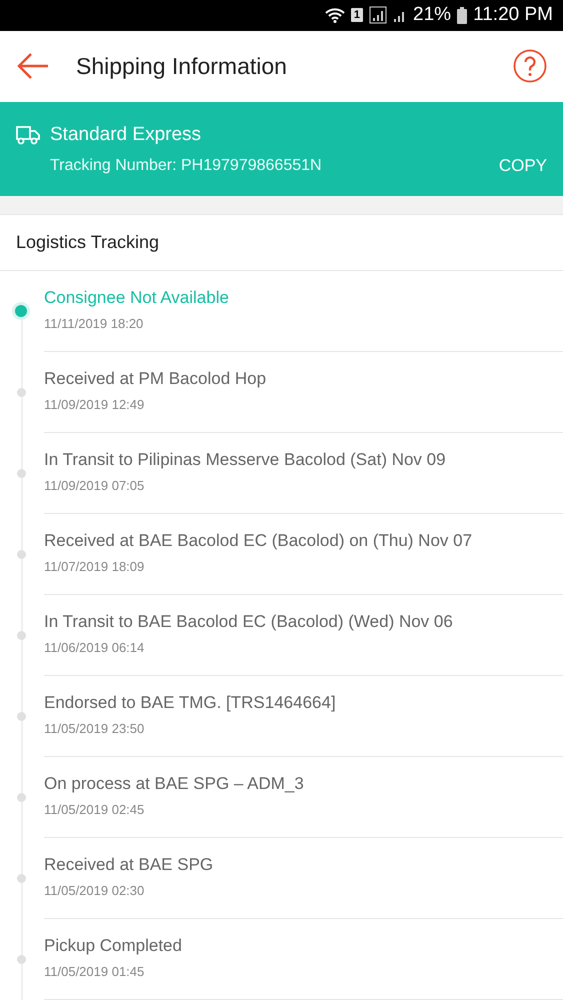 This screenshot has height=1000, width=563. Describe the element at coordinates (530, 66) in the screenshot. I see `help-button` at that location.